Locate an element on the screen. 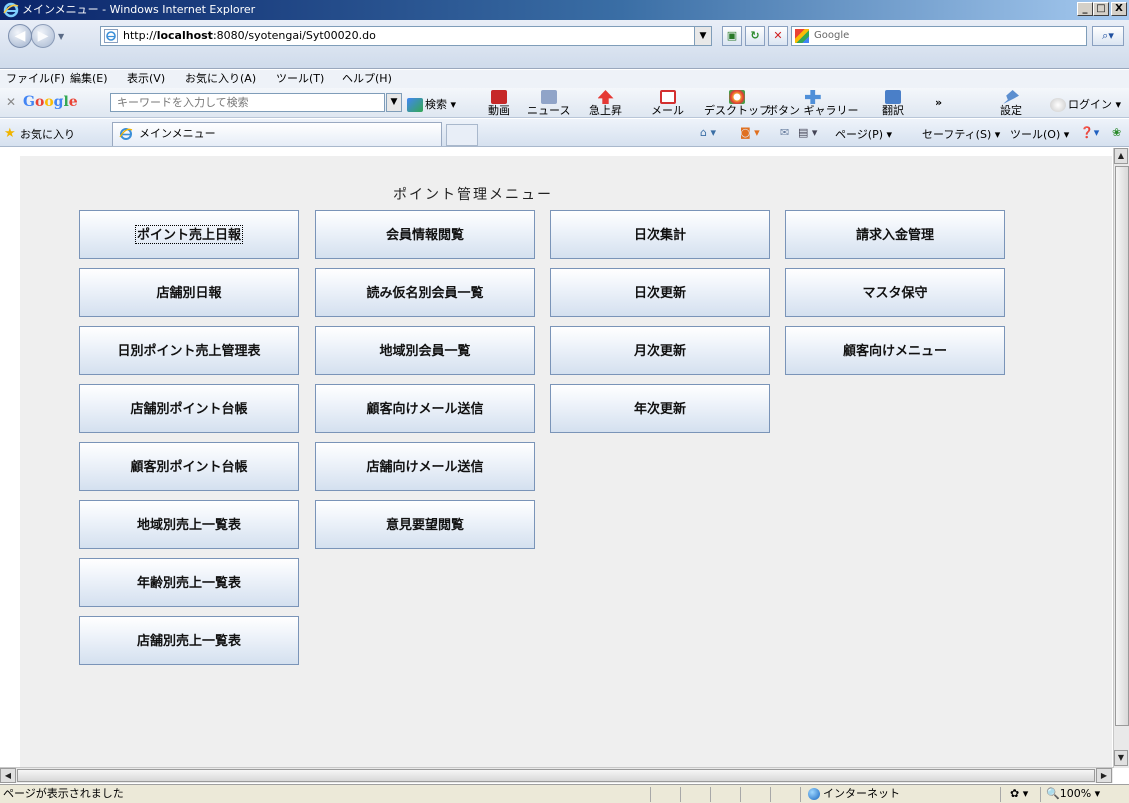 Image resolution: width=1129 pixels, height=803 pixels. member-info-view-button: 会員情報閲覧 is located at coordinates (425, 234).